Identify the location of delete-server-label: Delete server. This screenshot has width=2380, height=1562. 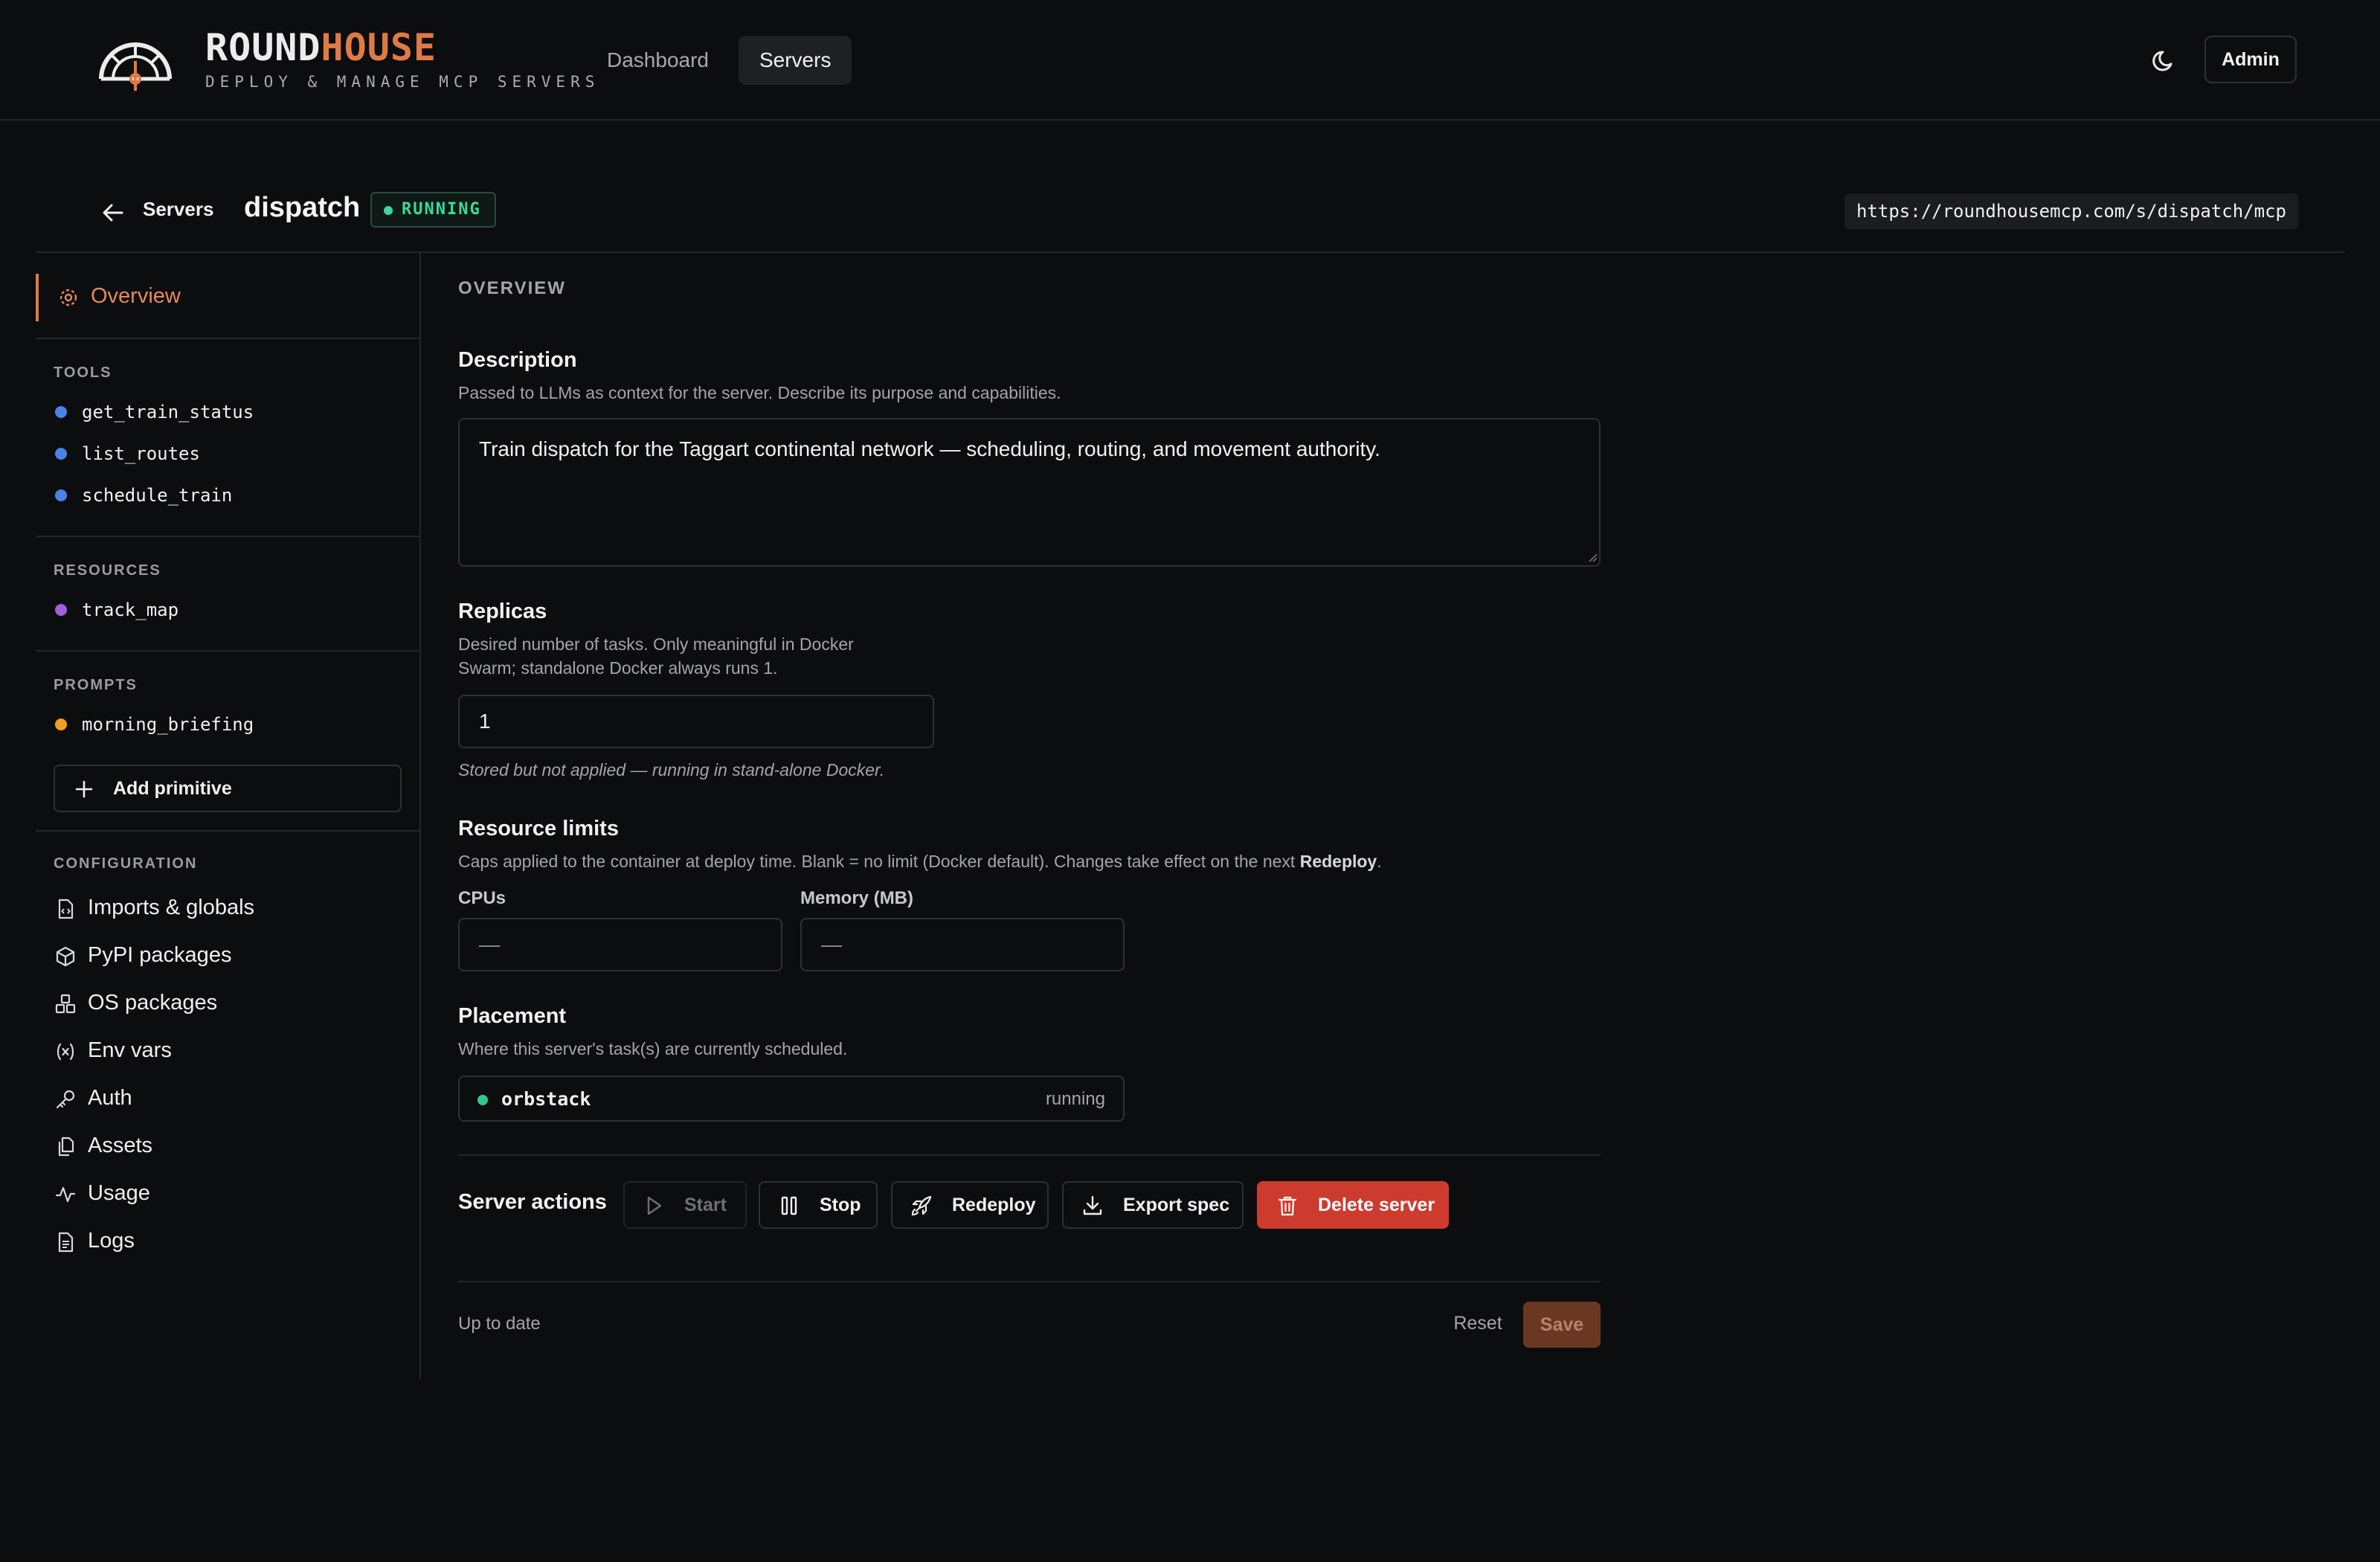
(1377, 1205).